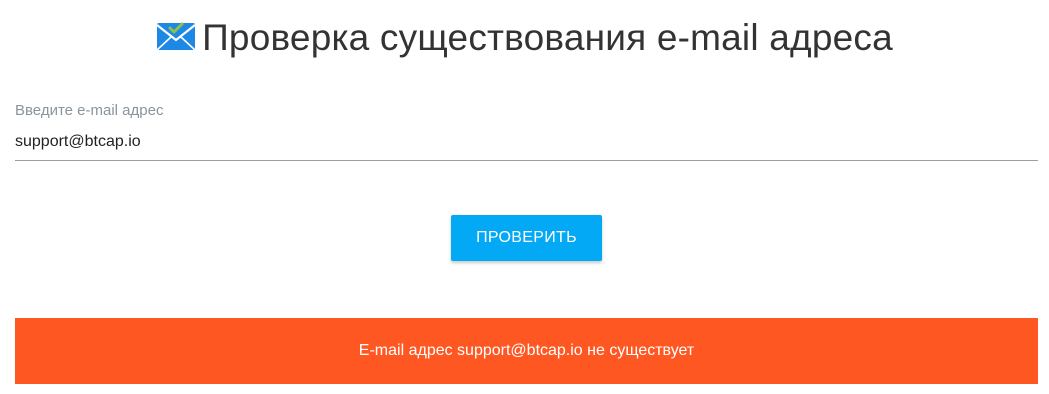  What do you see at coordinates (89, 110) in the screenshot?
I see `email-field-label: Введите e-mail адрес` at bounding box center [89, 110].